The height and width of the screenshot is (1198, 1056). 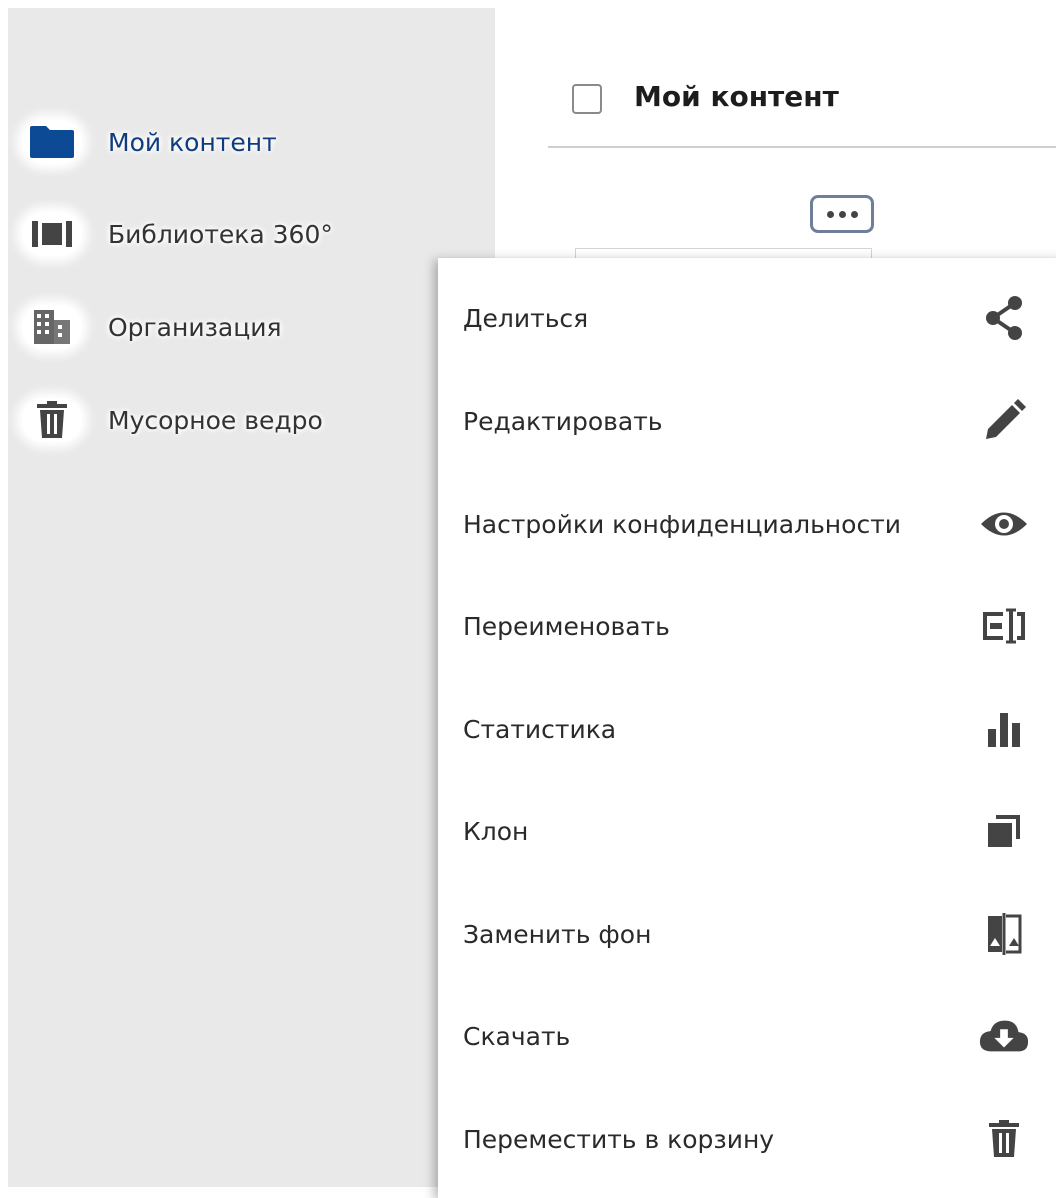 I want to click on menu-item-download: Скачать, so click(x=747, y=1036).